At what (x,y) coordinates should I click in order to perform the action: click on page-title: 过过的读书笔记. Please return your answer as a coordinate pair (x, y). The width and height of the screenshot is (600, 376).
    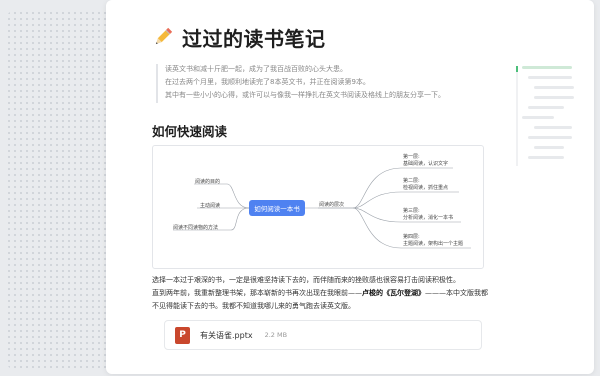
    Looking at the image, I should click on (254, 38).